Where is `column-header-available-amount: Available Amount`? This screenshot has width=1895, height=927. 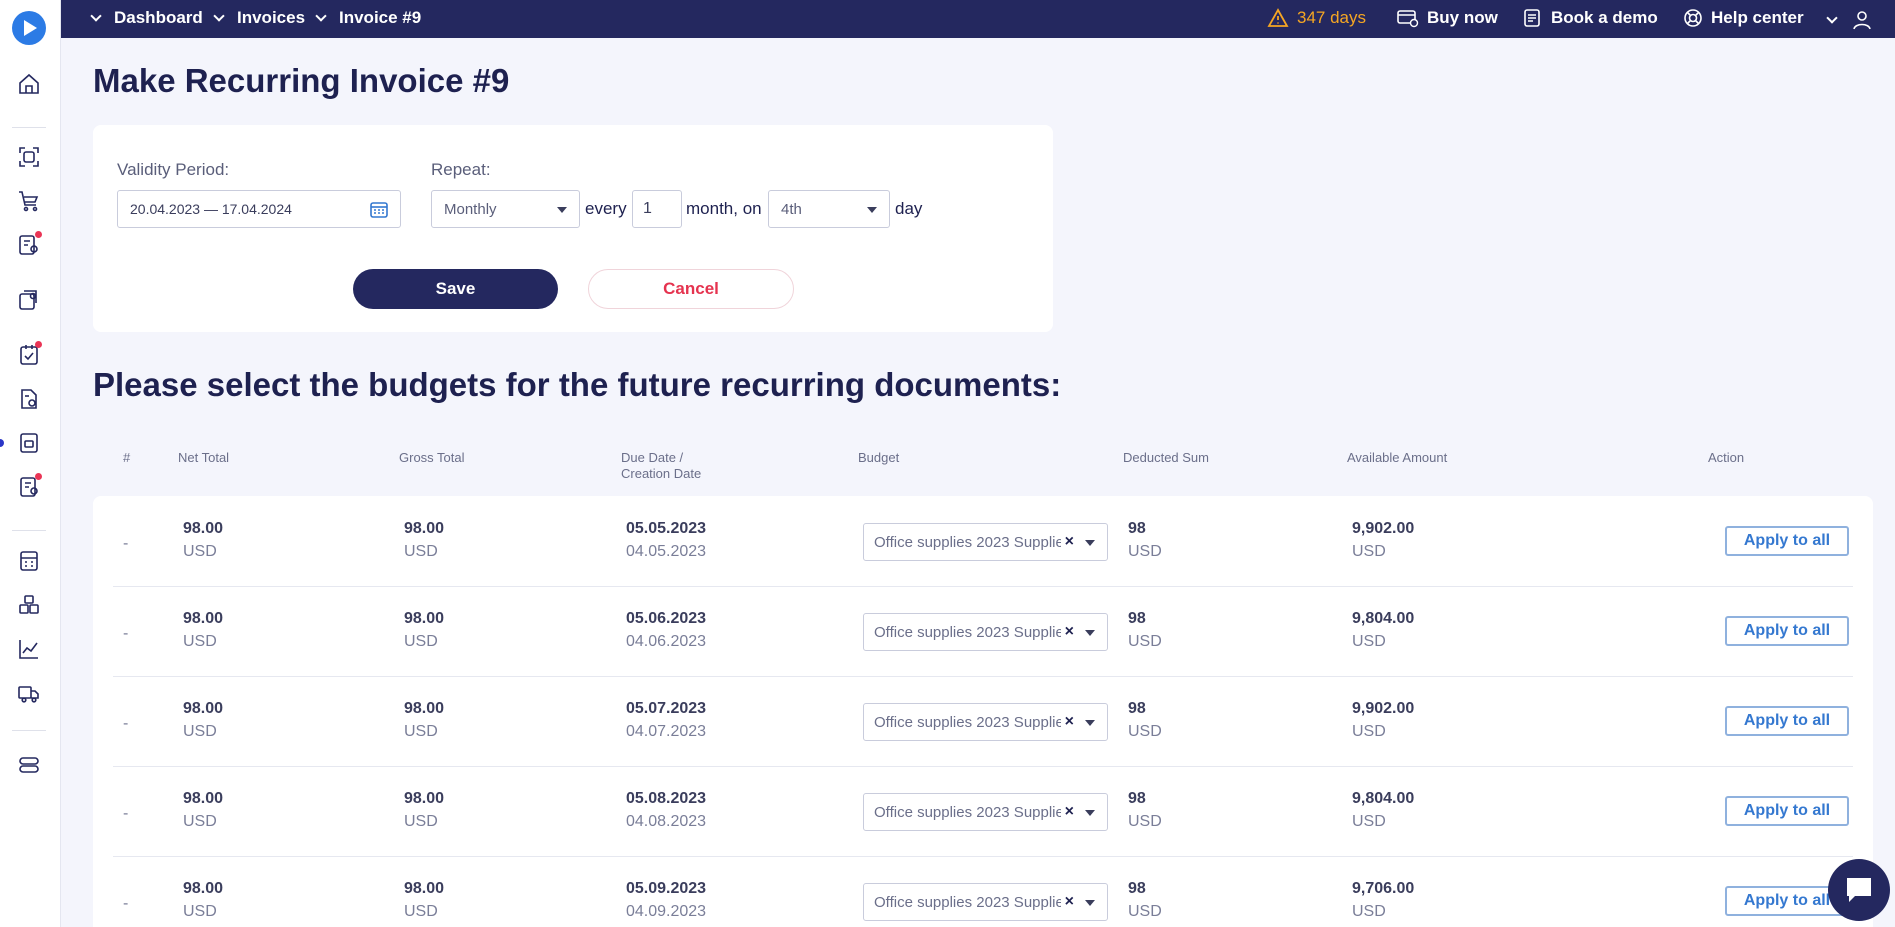 column-header-available-amount: Available Amount is located at coordinates (1397, 457).